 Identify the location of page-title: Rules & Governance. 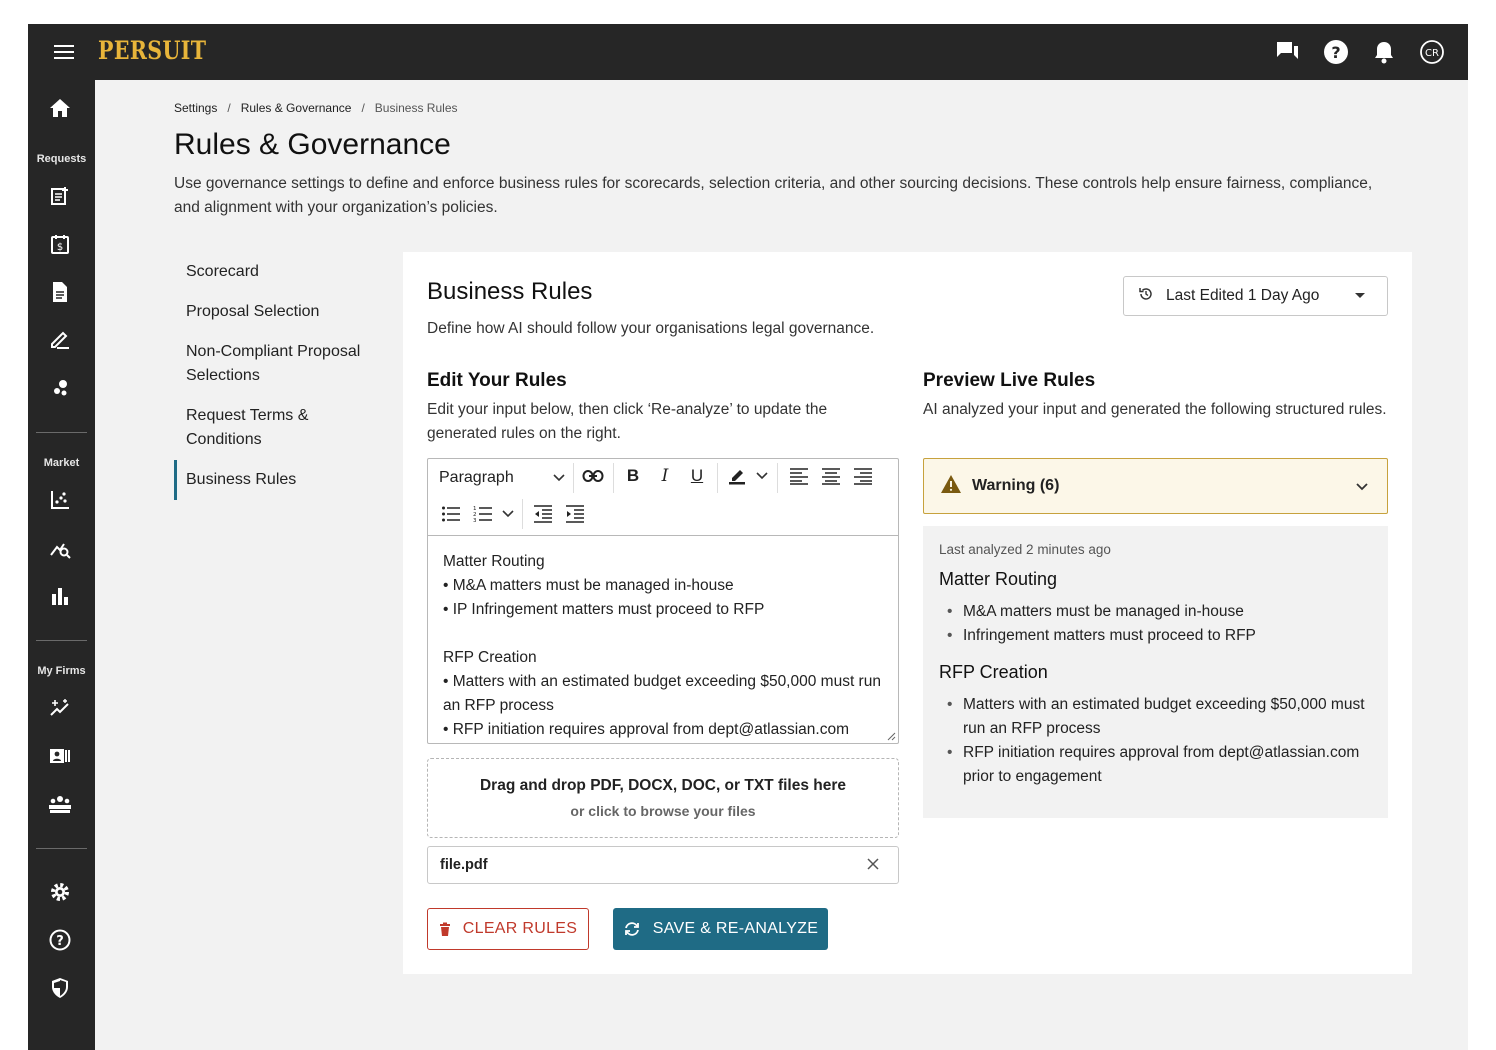
(312, 144).